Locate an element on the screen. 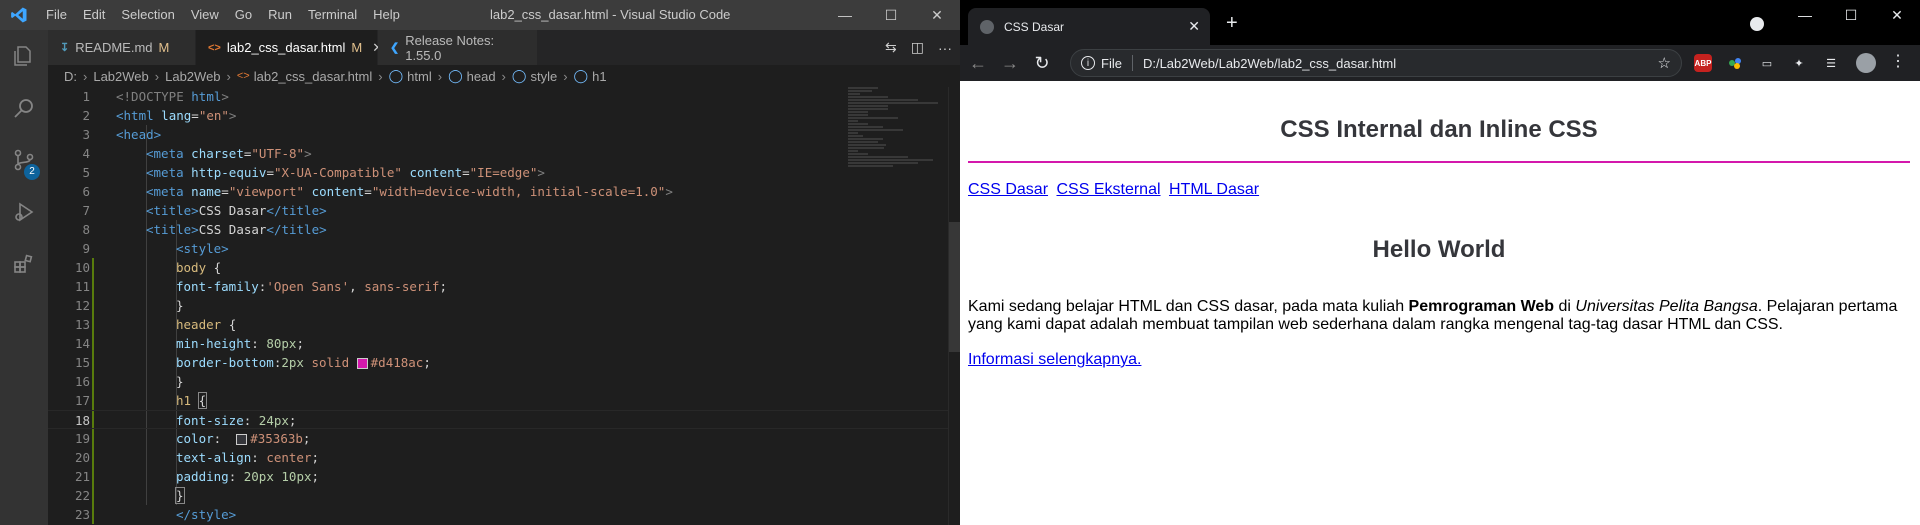  code-line: 21 padding: 20px 10px; is located at coordinates (504, 476).